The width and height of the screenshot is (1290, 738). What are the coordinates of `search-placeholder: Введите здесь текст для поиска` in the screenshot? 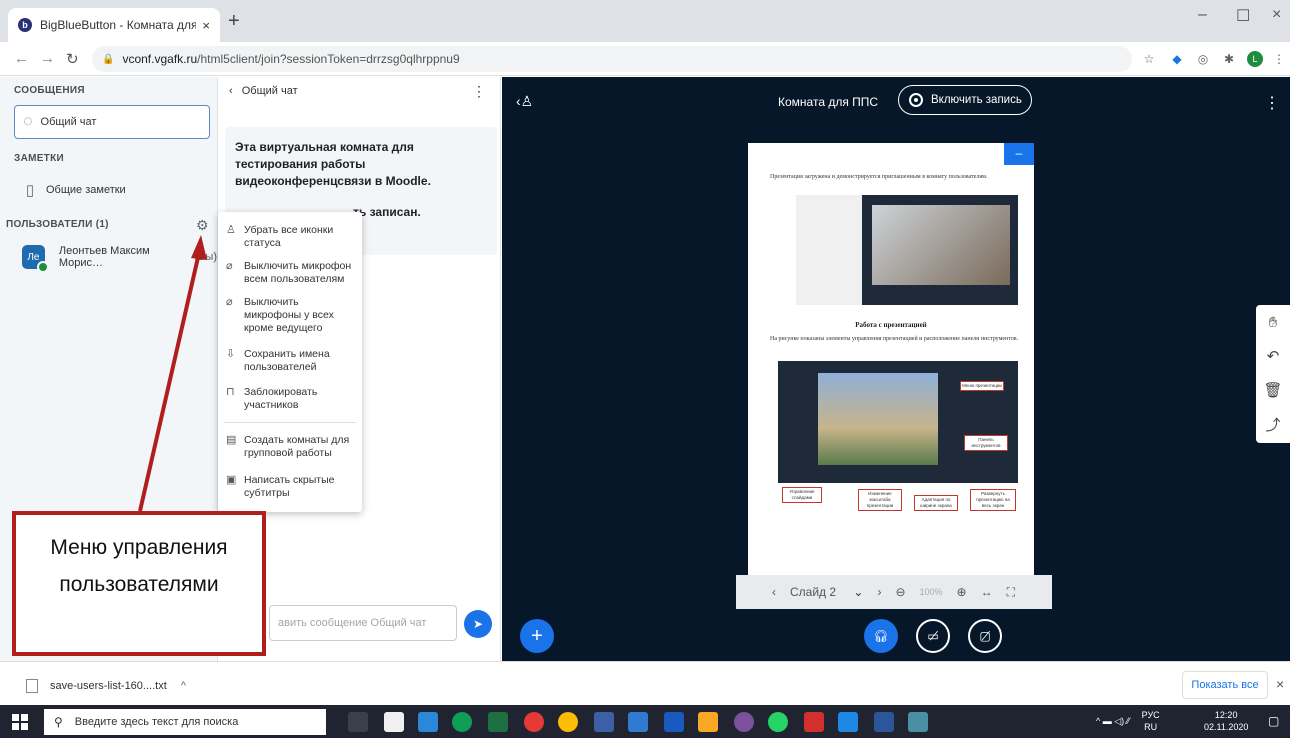 It's located at (156, 722).